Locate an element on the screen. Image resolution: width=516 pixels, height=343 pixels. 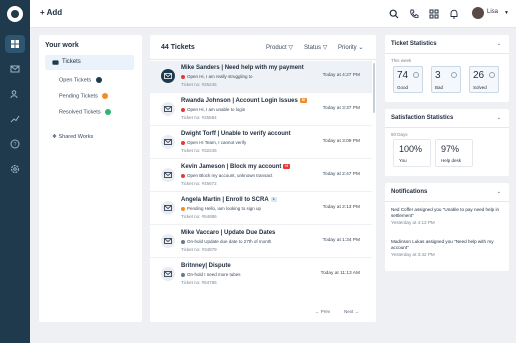
inbox-icon is located at coordinates (15, 69).